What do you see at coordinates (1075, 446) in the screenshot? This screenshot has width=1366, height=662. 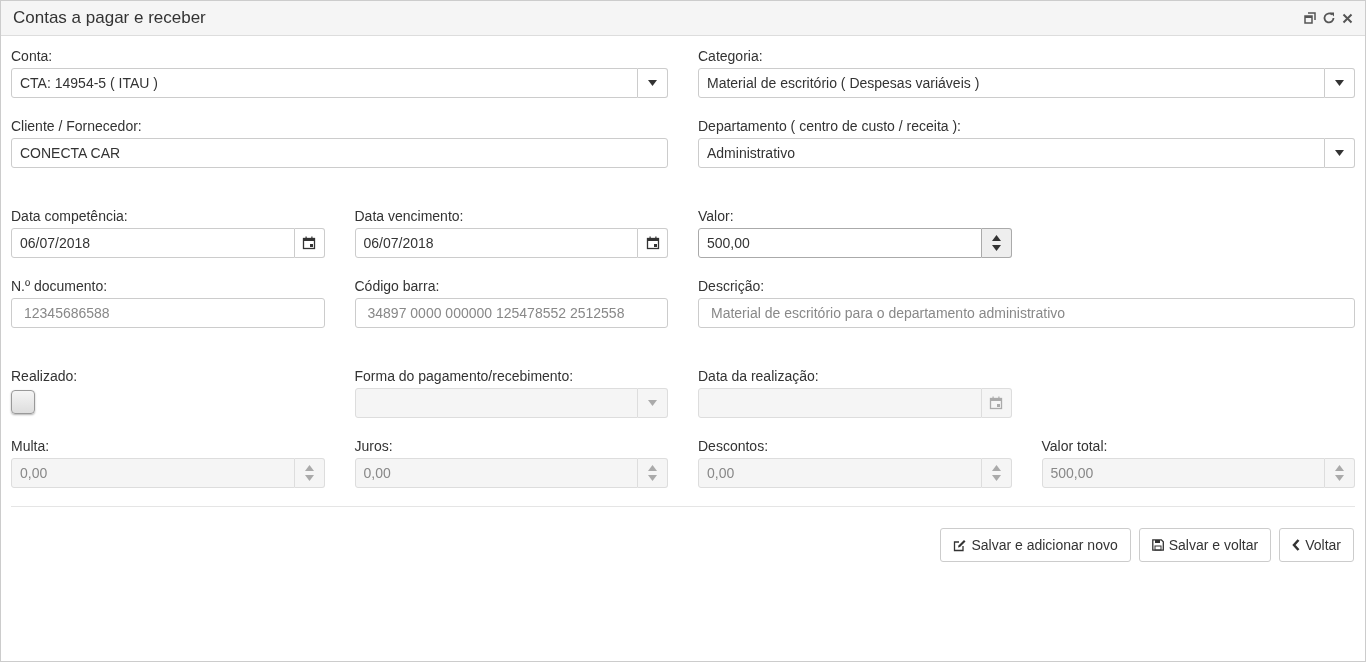 I see `field-label: Valor total:` at bounding box center [1075, 446].